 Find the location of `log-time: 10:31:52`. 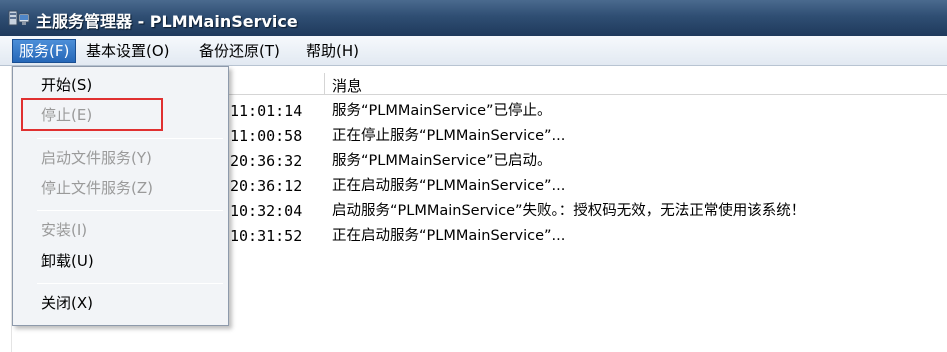

log-time: 10:31:52 is located at coordinates (266, 236).